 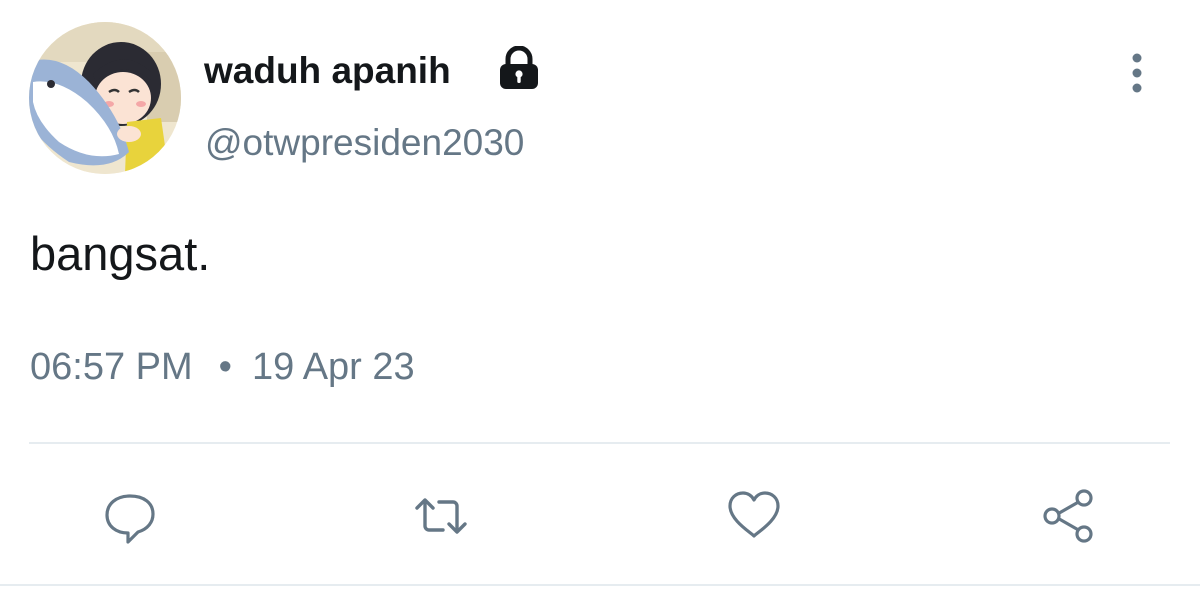 I want to click on tweet-text: bangsat., so click(x=120, y=253).